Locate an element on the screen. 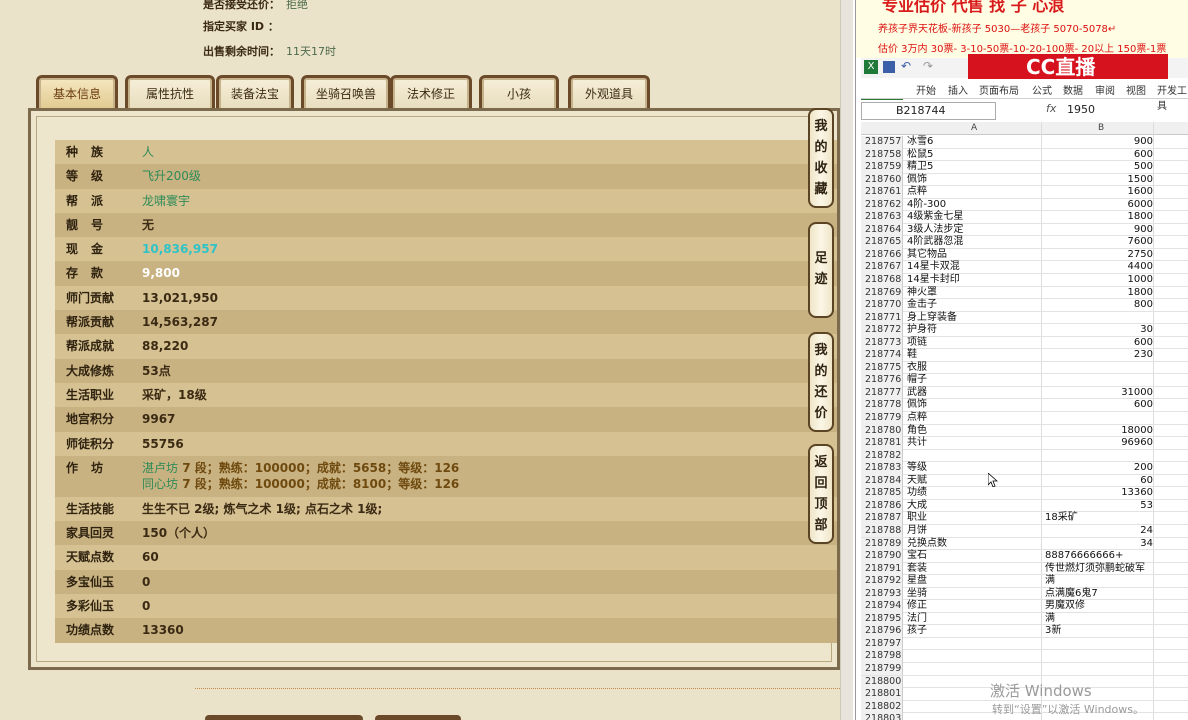 Image resolution: width=1188 pixels, height=720 pixels. ribbon-tab-review: 审阅 is located at coordinates (1105, 89).